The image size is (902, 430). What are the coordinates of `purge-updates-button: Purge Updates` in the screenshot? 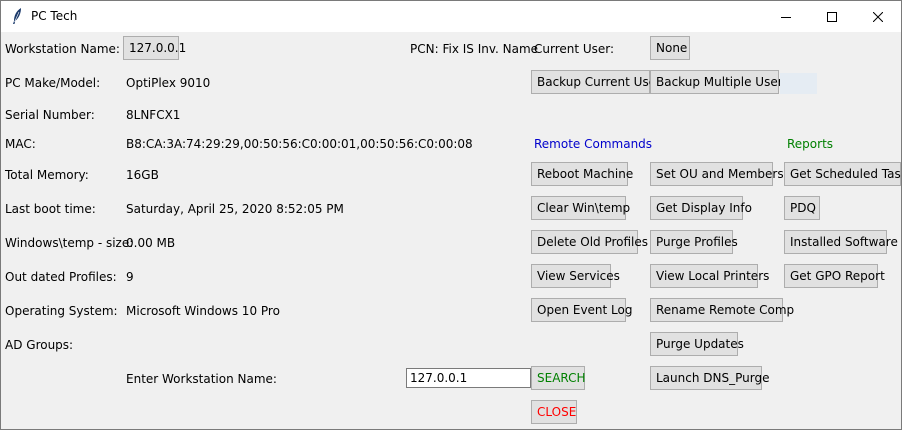 It's located at (697, 344).